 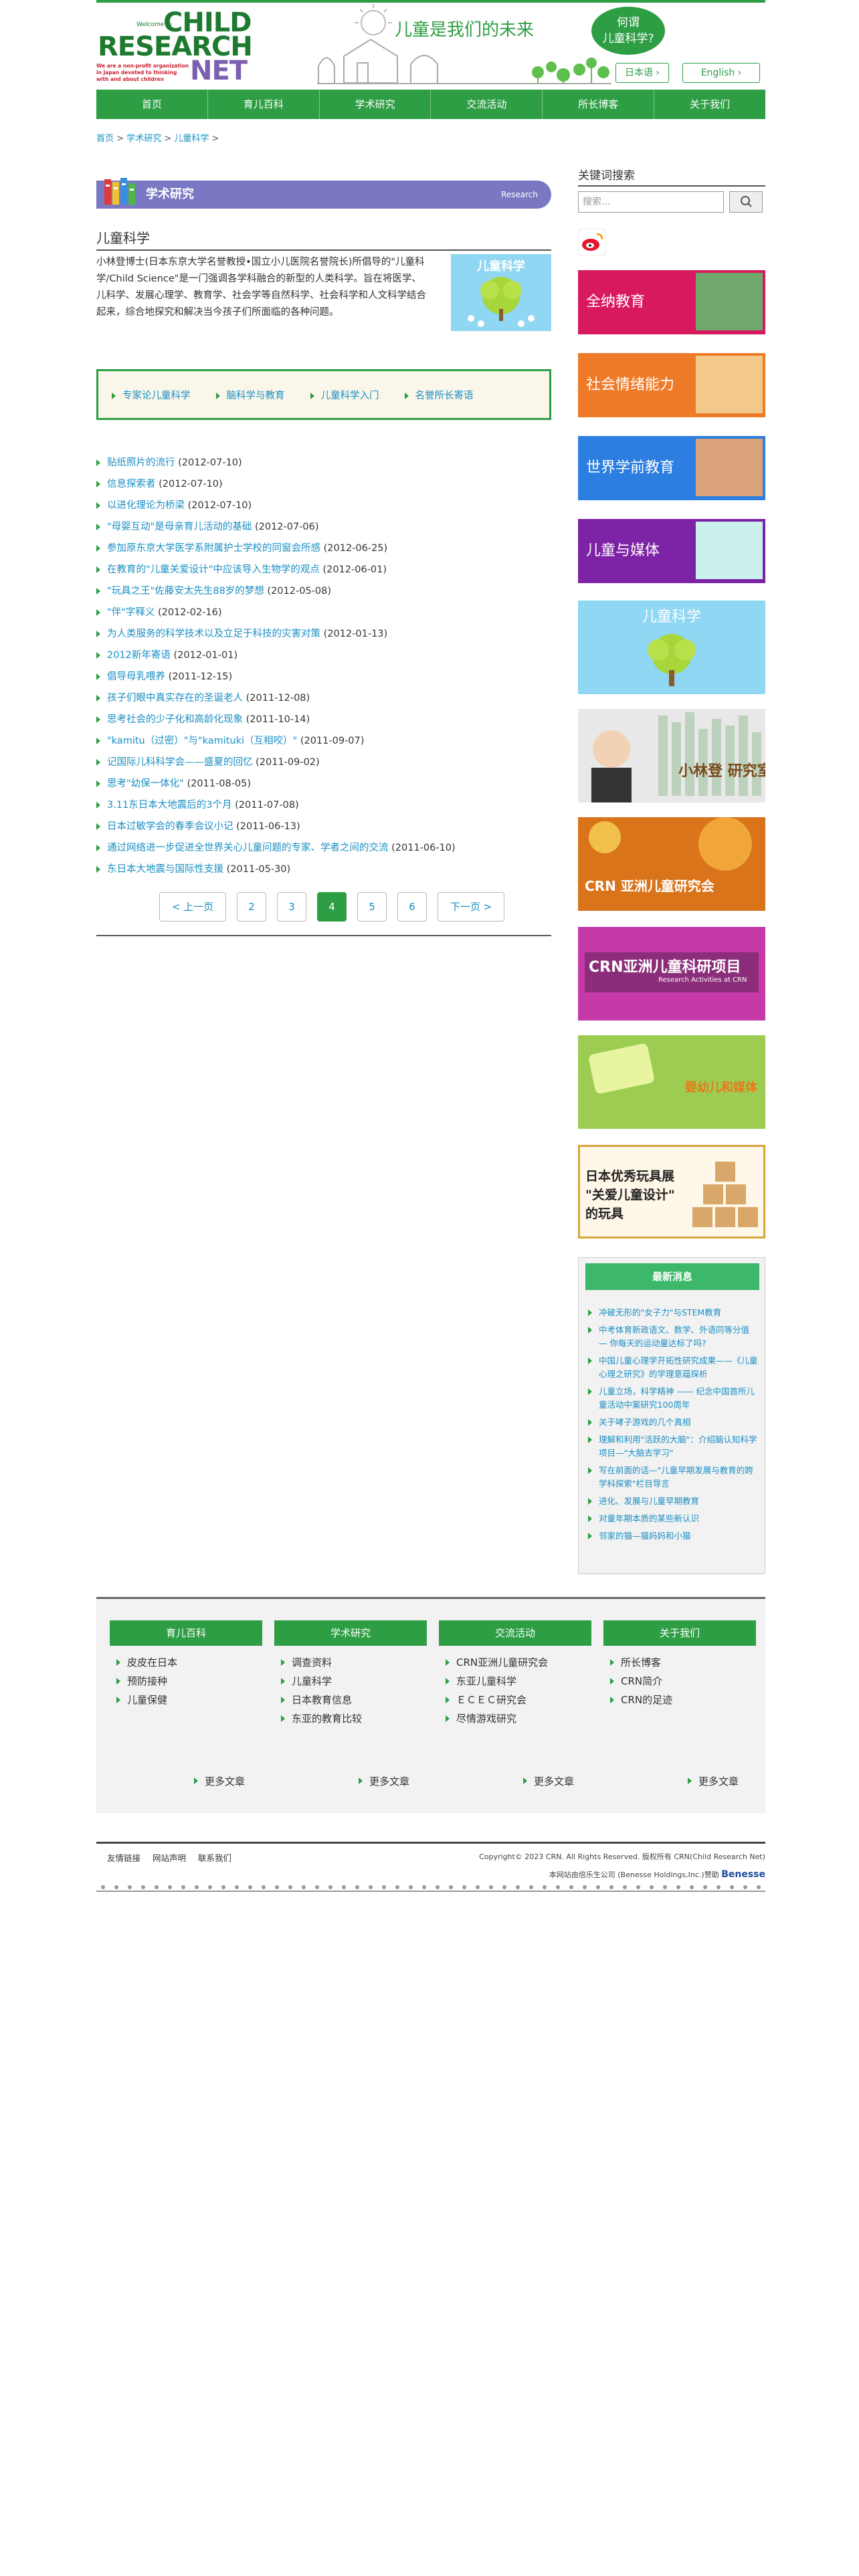 I want to click on benesse-logo: Benesse, so click(x=743, y=1875).